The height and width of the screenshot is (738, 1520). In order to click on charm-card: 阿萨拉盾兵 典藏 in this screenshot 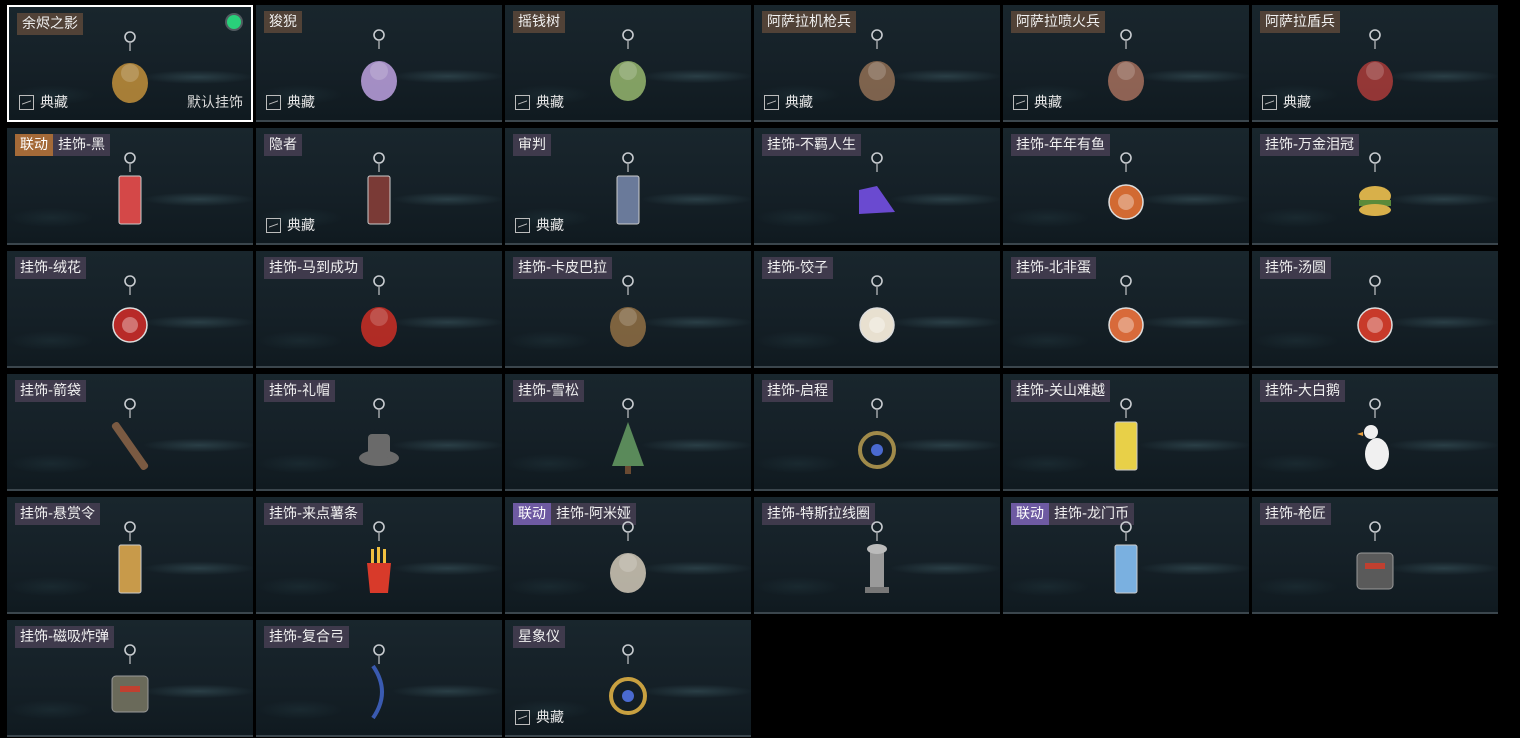, I will do `click(1375, 63)`.